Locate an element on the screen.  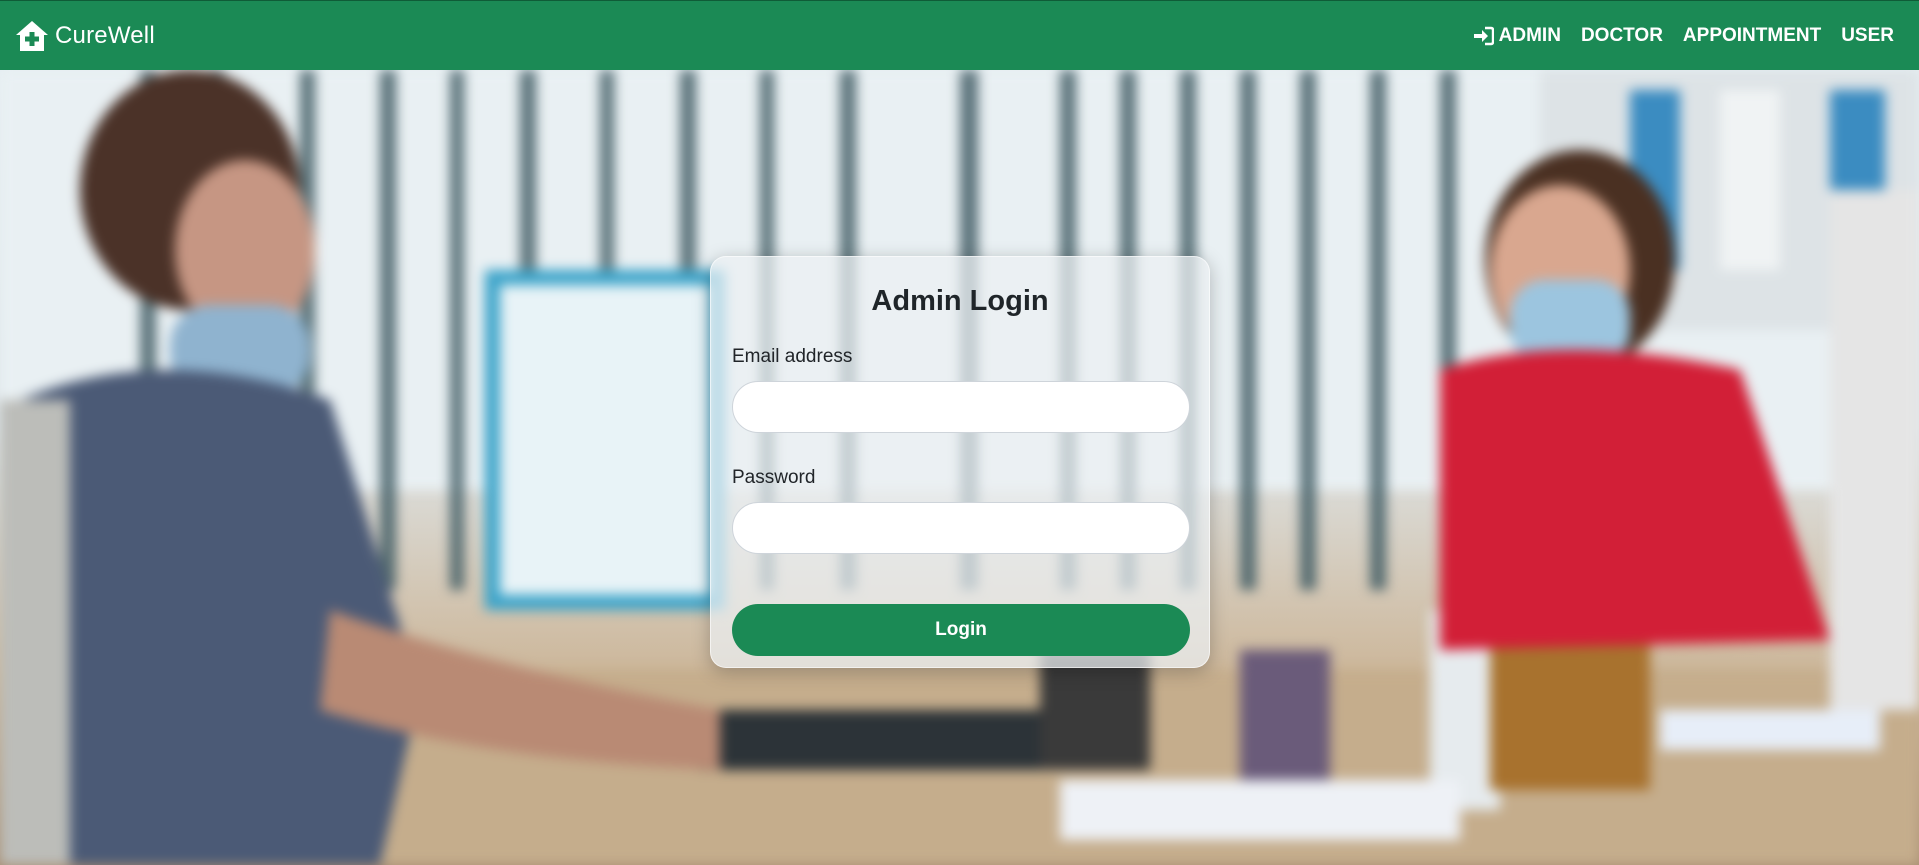
login-card: Admin Login Email address Password Login is located at coordinates (960, 462).